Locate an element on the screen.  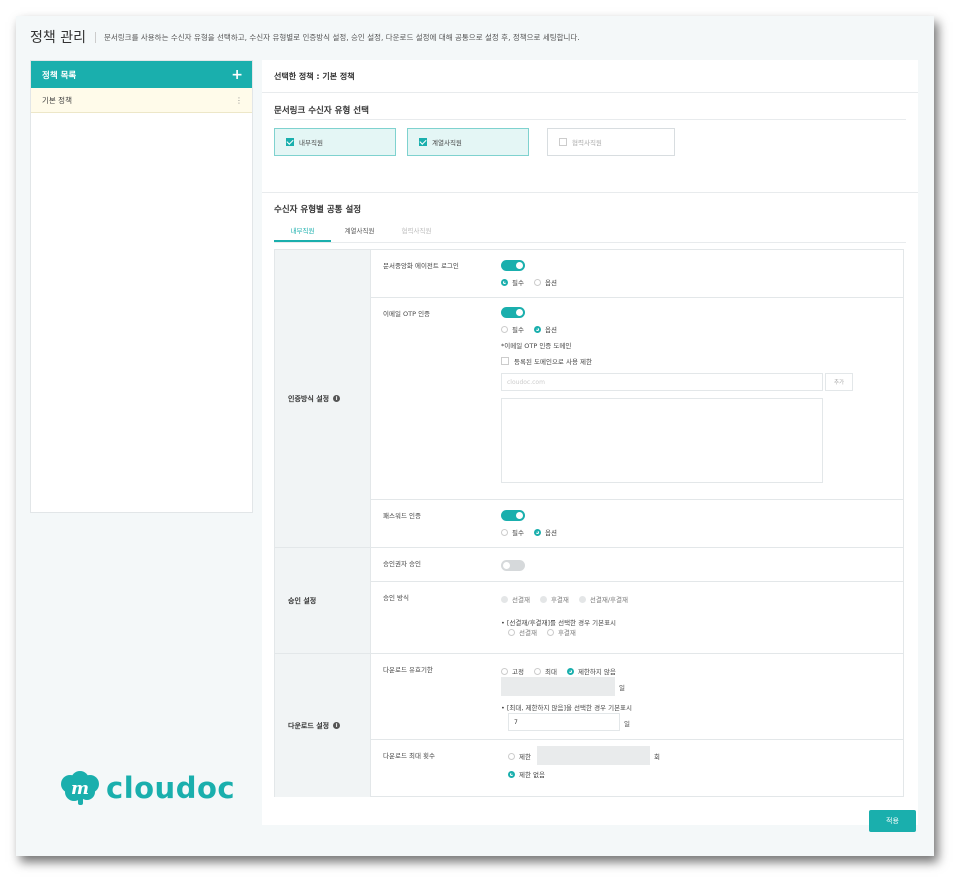
cloudoc-logo: m cloudoc is located at coordinates (146, 788).